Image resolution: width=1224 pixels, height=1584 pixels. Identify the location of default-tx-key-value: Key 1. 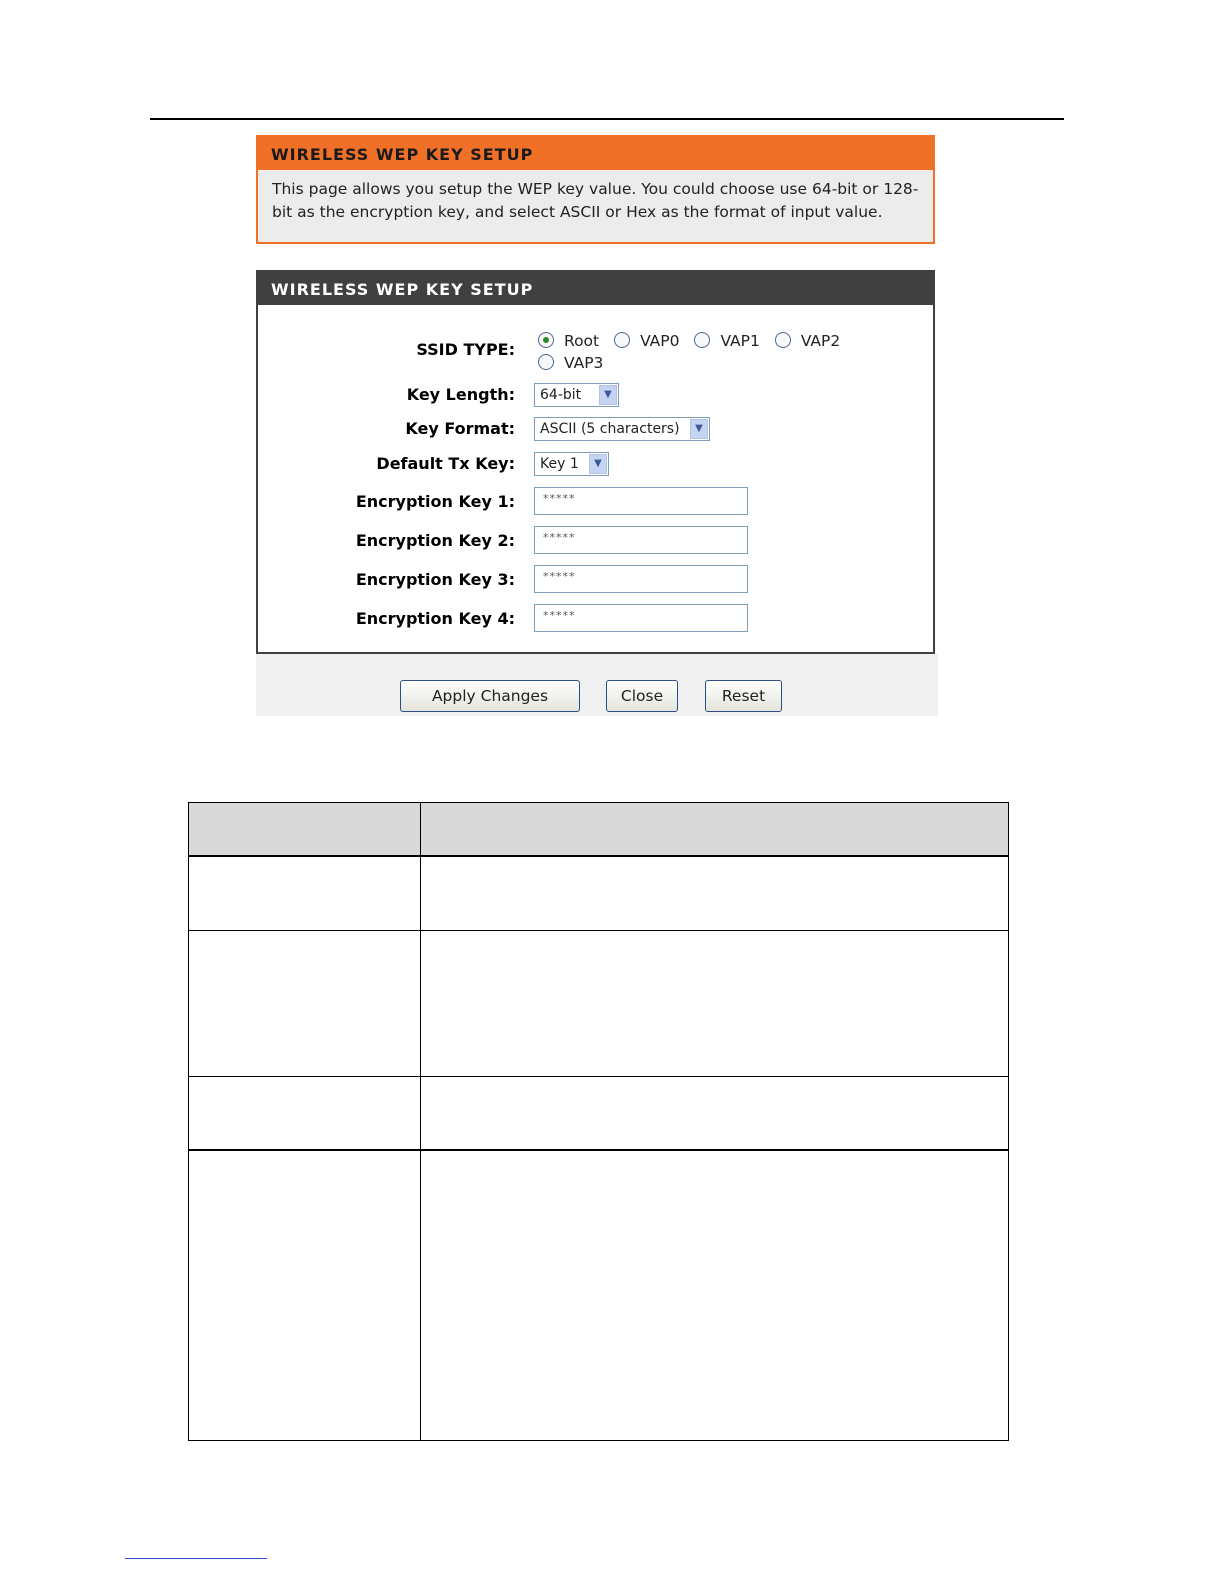
(559, 464).